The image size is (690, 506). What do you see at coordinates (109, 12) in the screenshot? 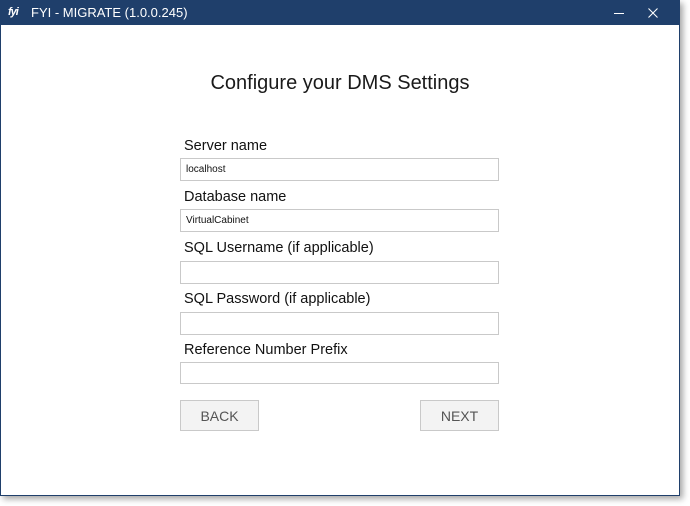
I see `window-title: FYI - MIGRATE (1.0.0.245)` at bounding box center [109, 12].